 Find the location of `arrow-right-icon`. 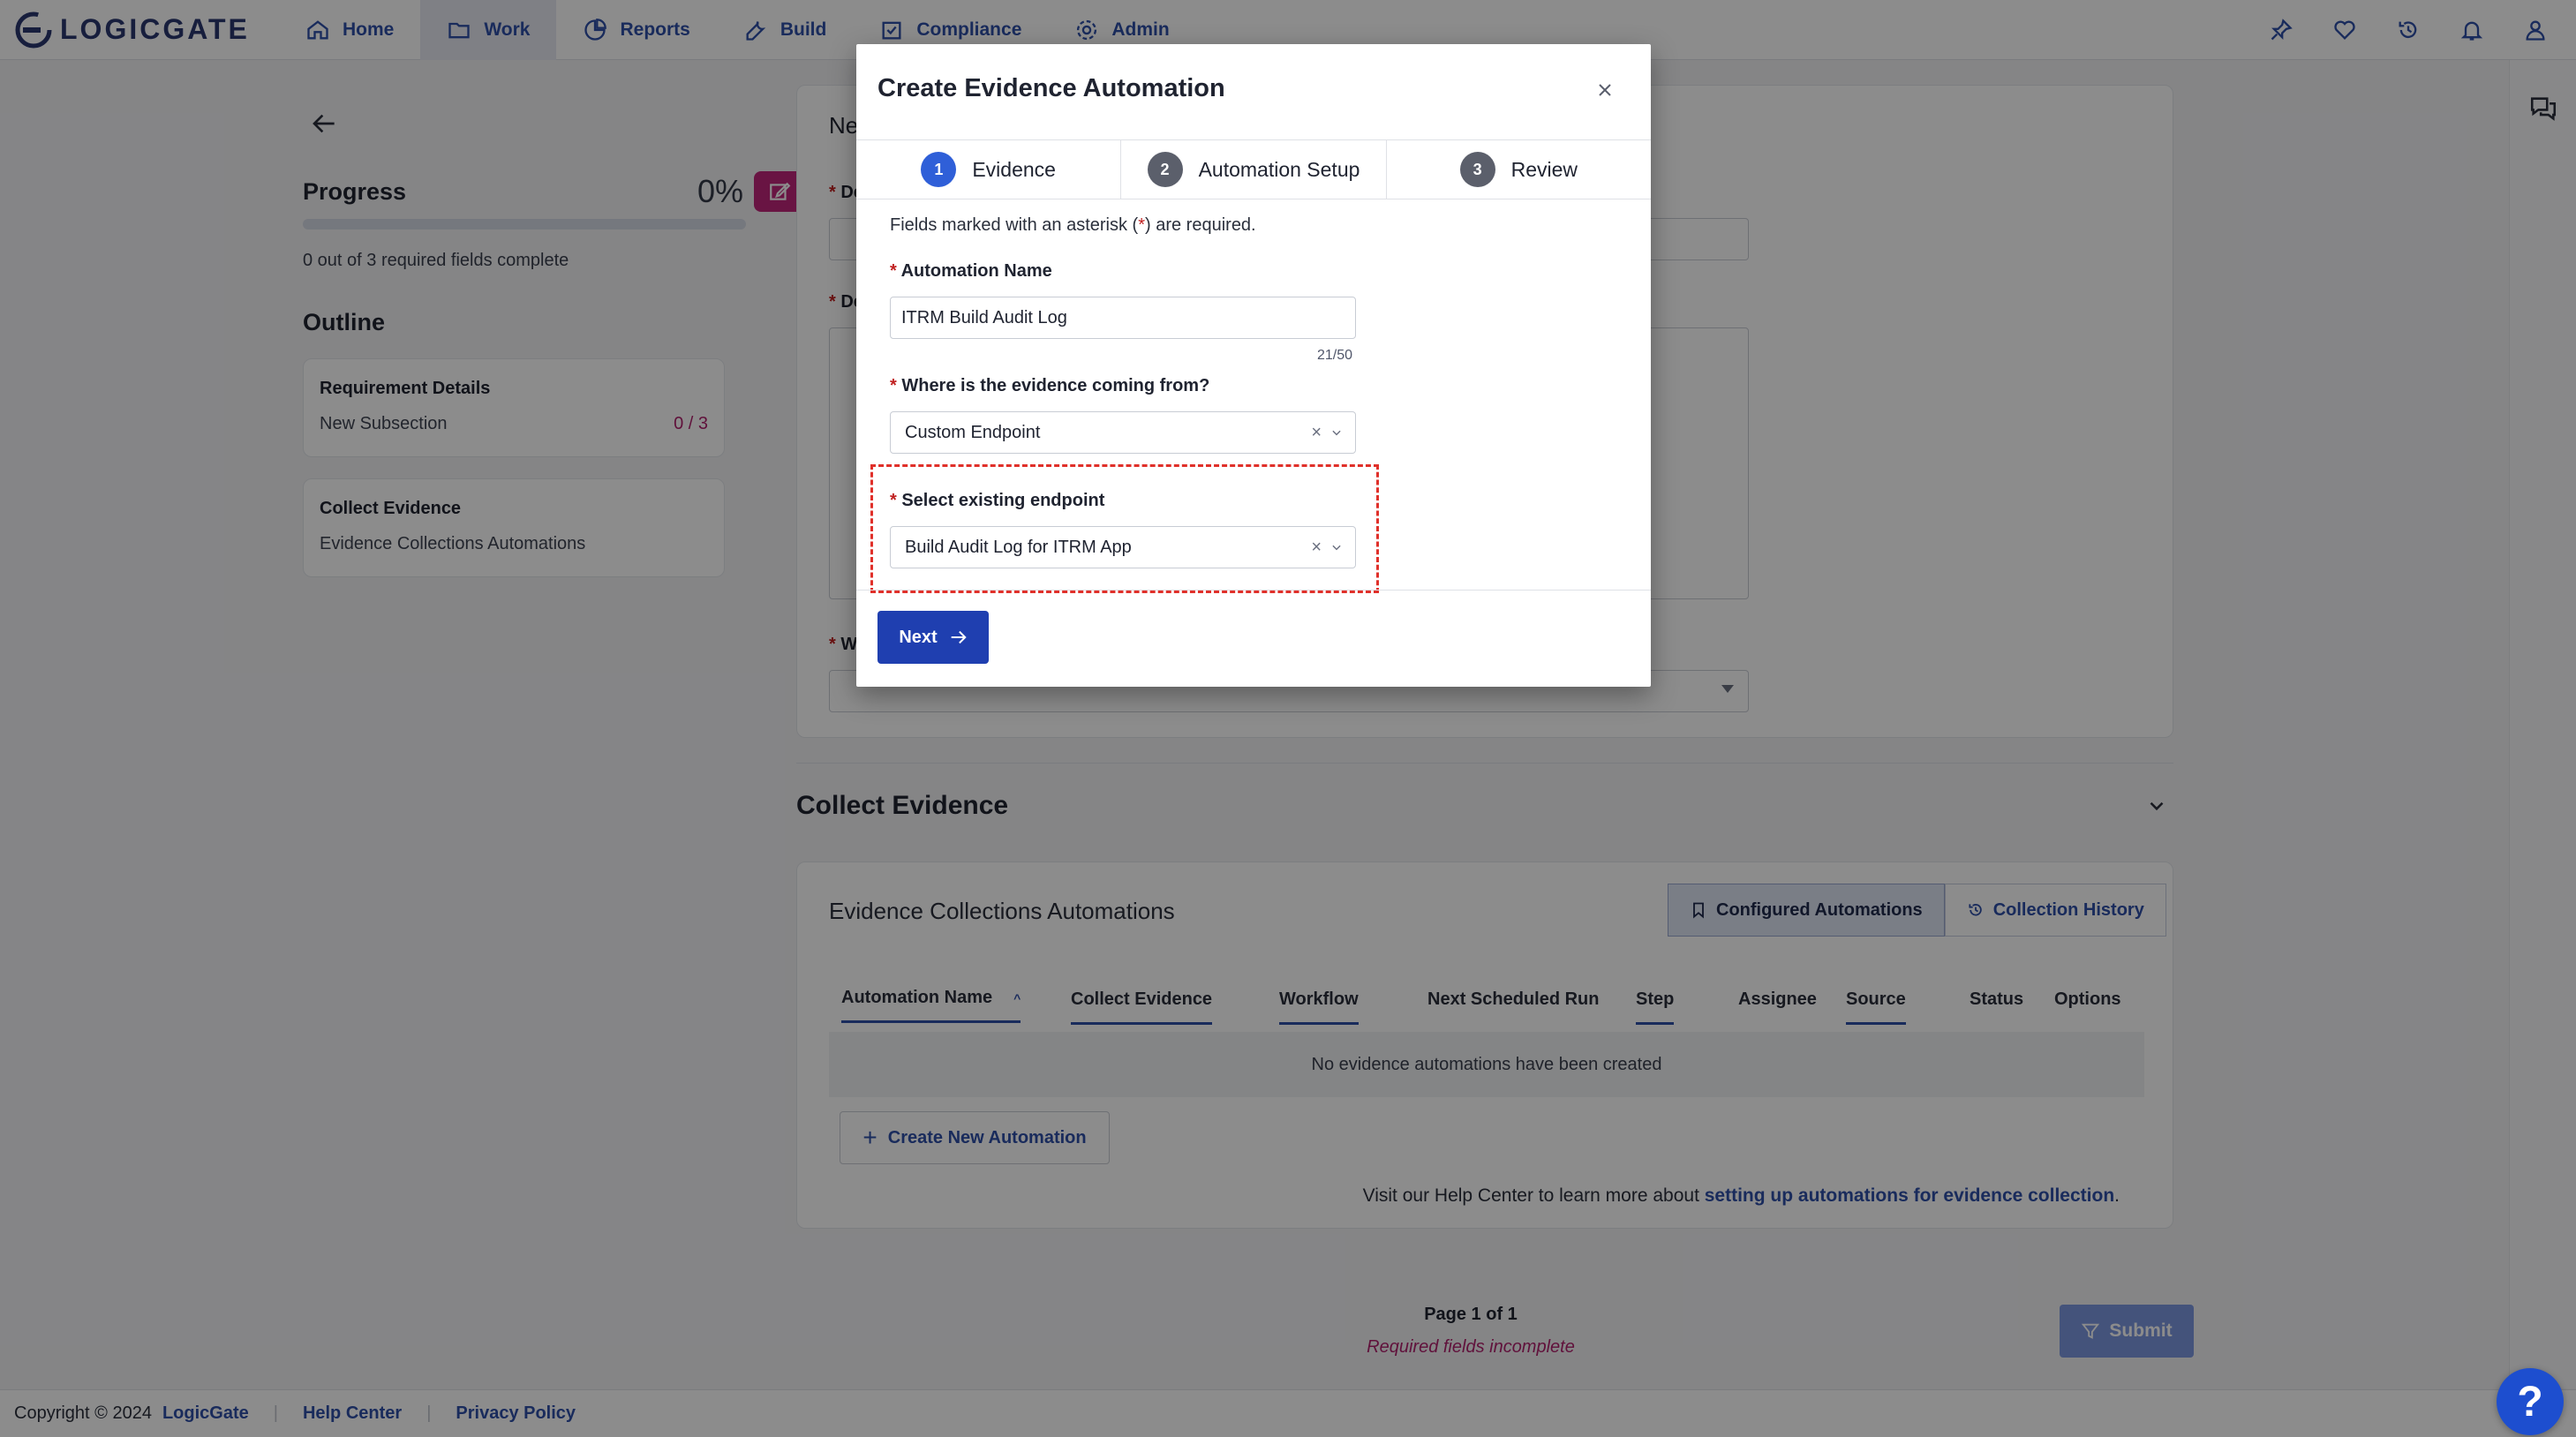

arrow-right-icon is located at coordinates (959, 637).